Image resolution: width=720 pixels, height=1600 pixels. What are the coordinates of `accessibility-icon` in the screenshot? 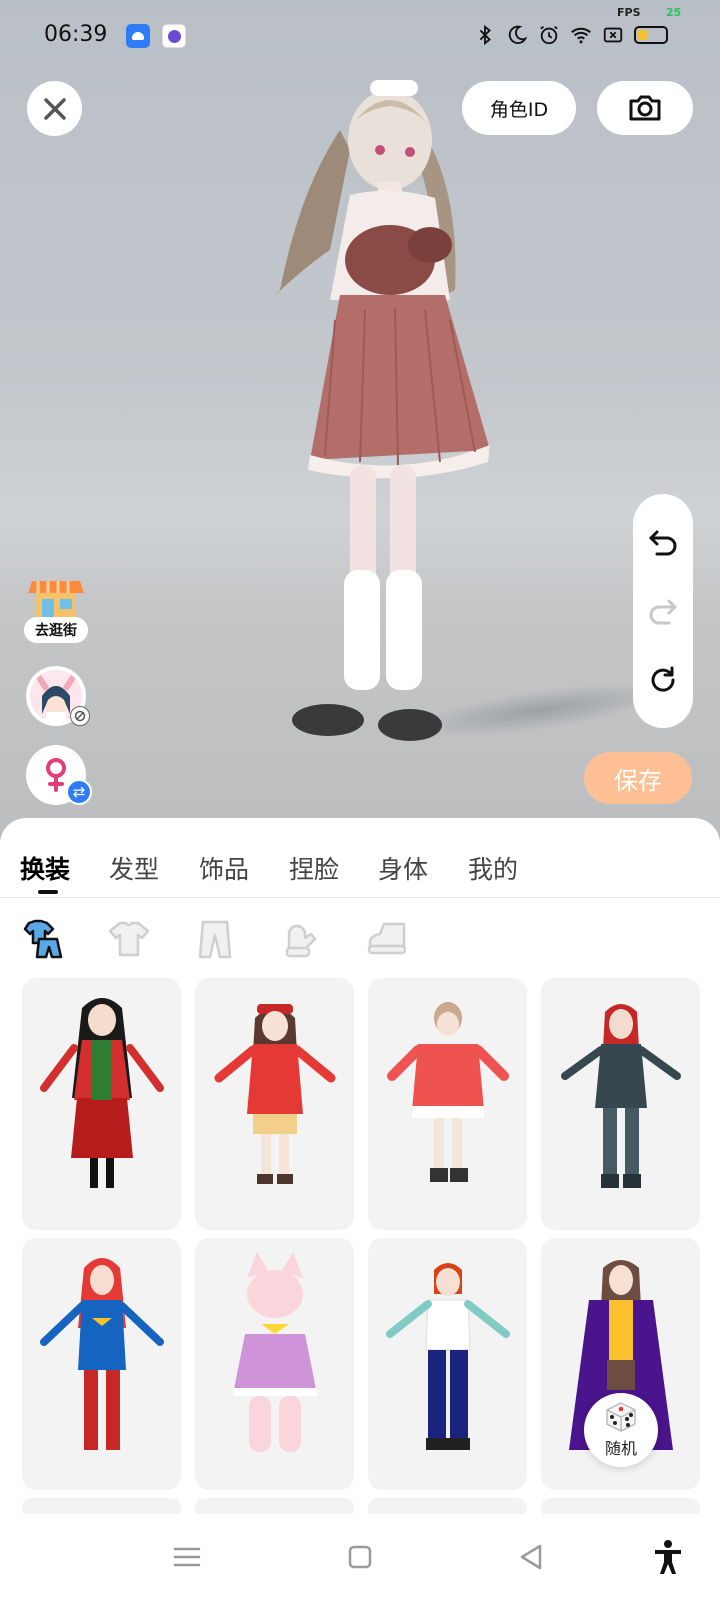 It's located at (668, 1557).